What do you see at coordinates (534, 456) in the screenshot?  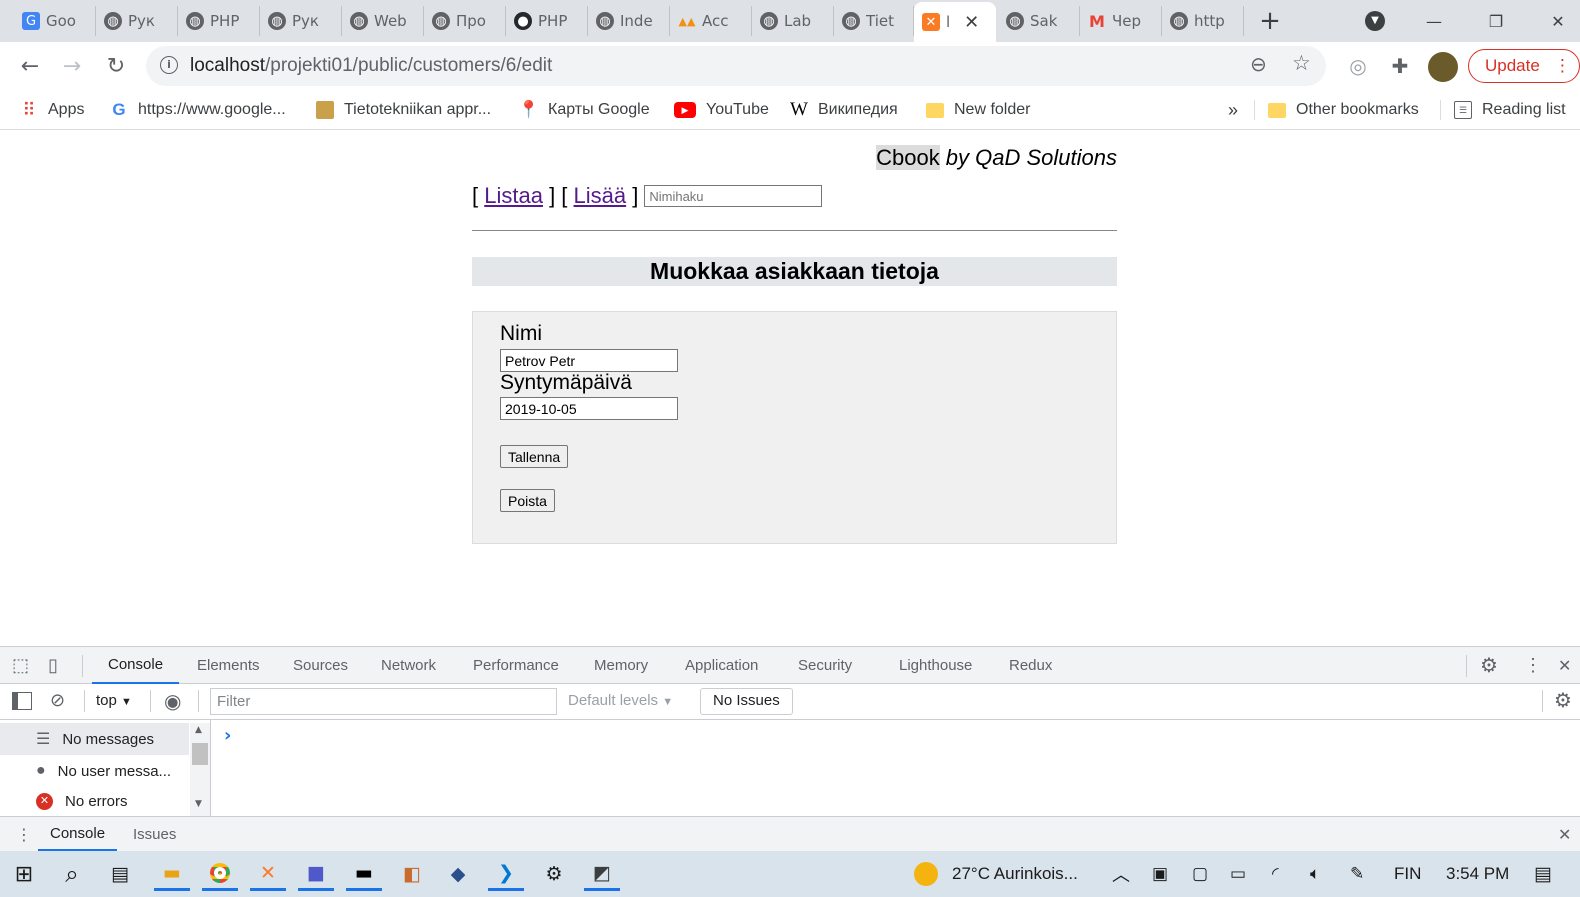 I see `save-button: Tallenna` at bounding box center [534, 456].